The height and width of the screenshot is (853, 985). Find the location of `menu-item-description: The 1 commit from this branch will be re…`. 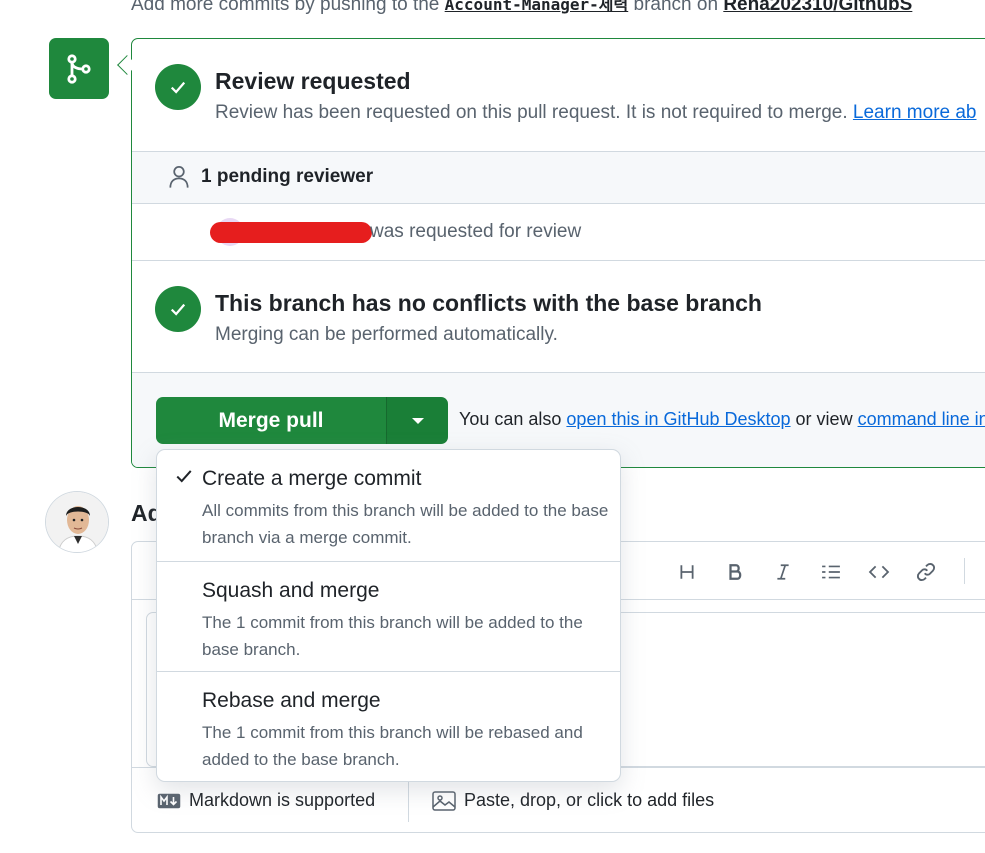

menu-item-description: The 1 commit from this branch will be re… is located at coordinates (392, 746).